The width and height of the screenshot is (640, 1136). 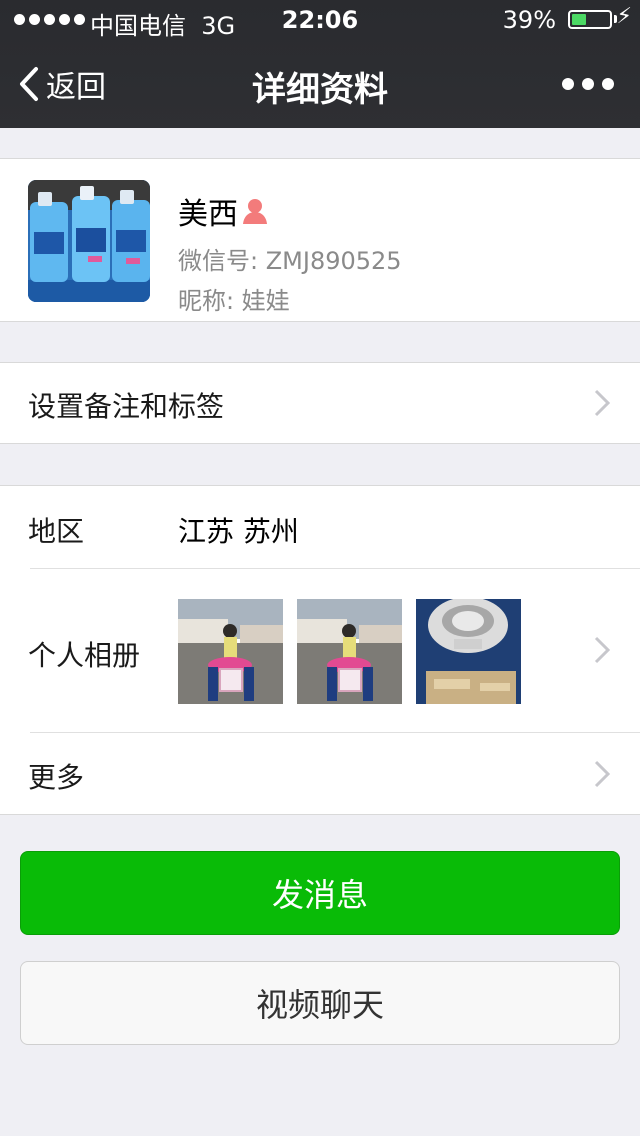 I want to click on remark-label: 设置备注和标签, so click(x=126, y=406).